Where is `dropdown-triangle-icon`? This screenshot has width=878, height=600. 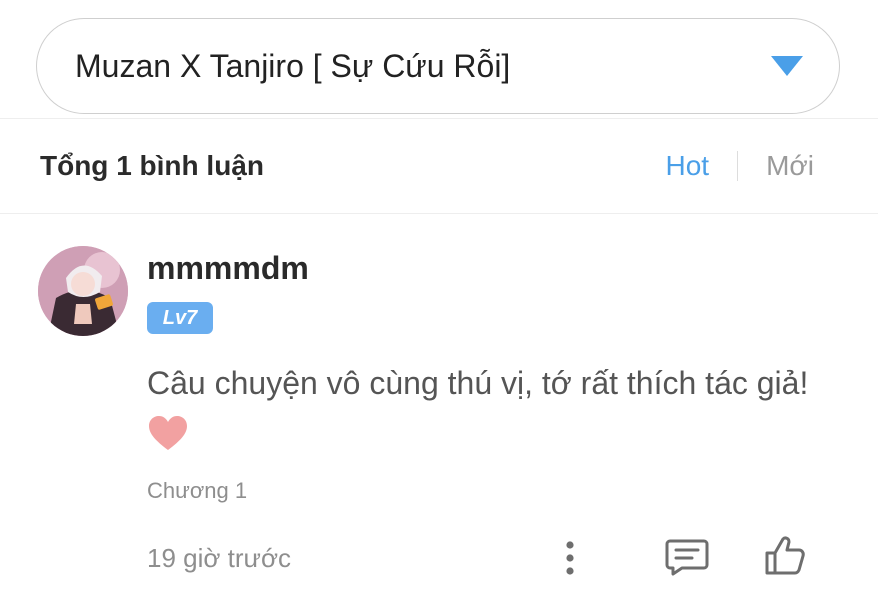 dropdown-triangle-icon is located at coordinates (787, 66).